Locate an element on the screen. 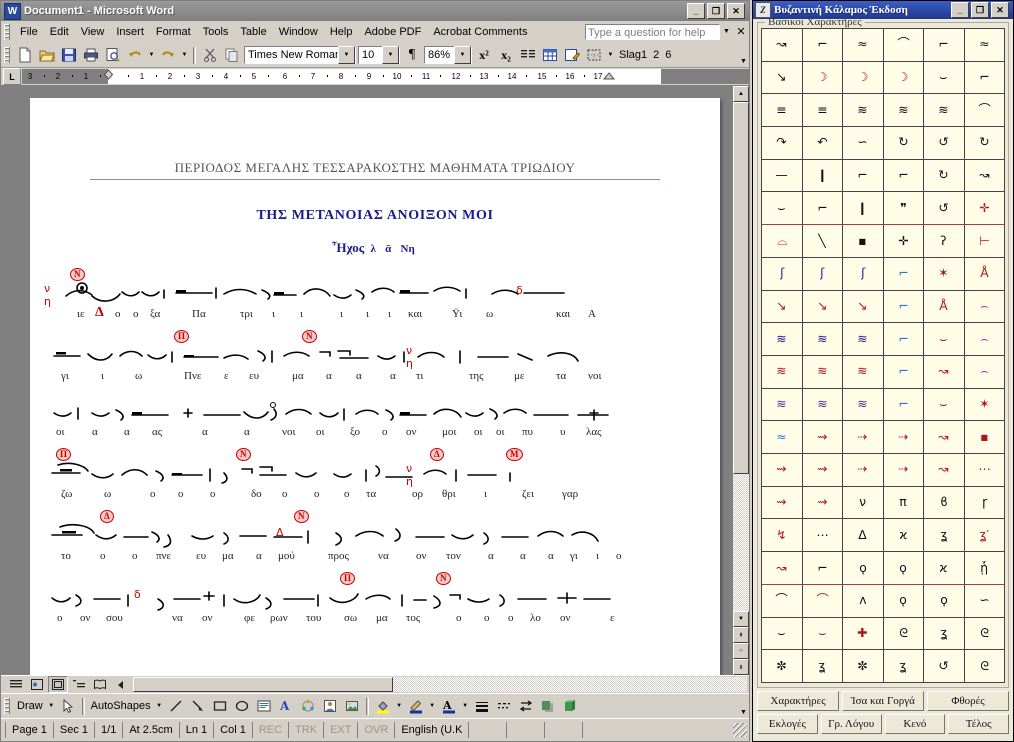  character-cell: ⇝ is located at coordinates (822, 470).